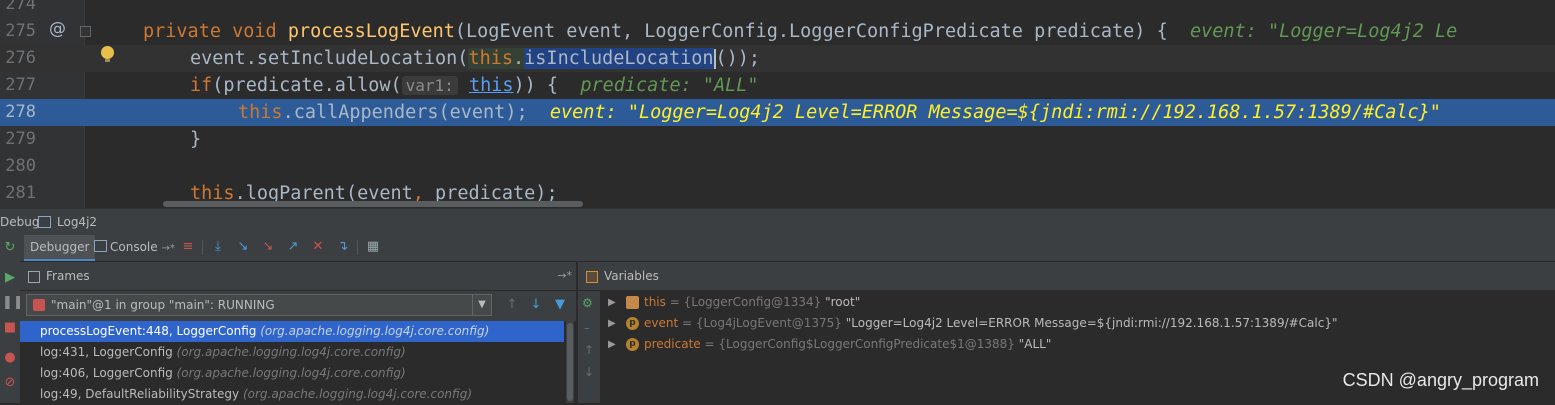  What do you see at coordinates (512, 305) in the screenshot?
I see `up-arrow-icon: ↑` at bounding box center [512, 305].